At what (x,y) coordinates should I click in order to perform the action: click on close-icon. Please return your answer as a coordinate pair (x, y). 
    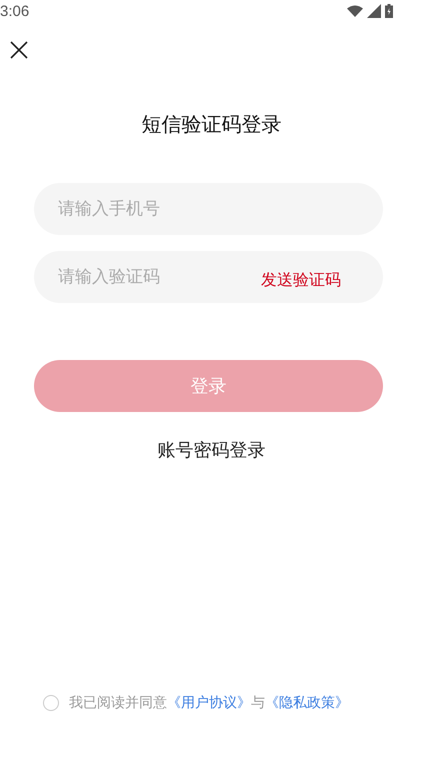
    Looking at the image, I should click on (19, 50).